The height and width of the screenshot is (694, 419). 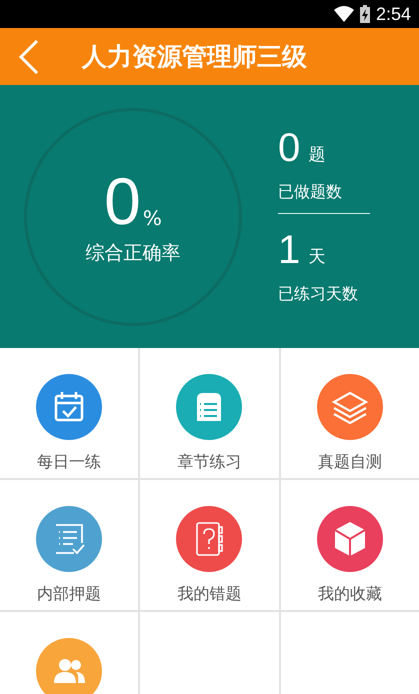 What do you see at coordinates (317, 257) in the screenshot?
I see `stat-unit: 天` at bounding box center [317, 257].